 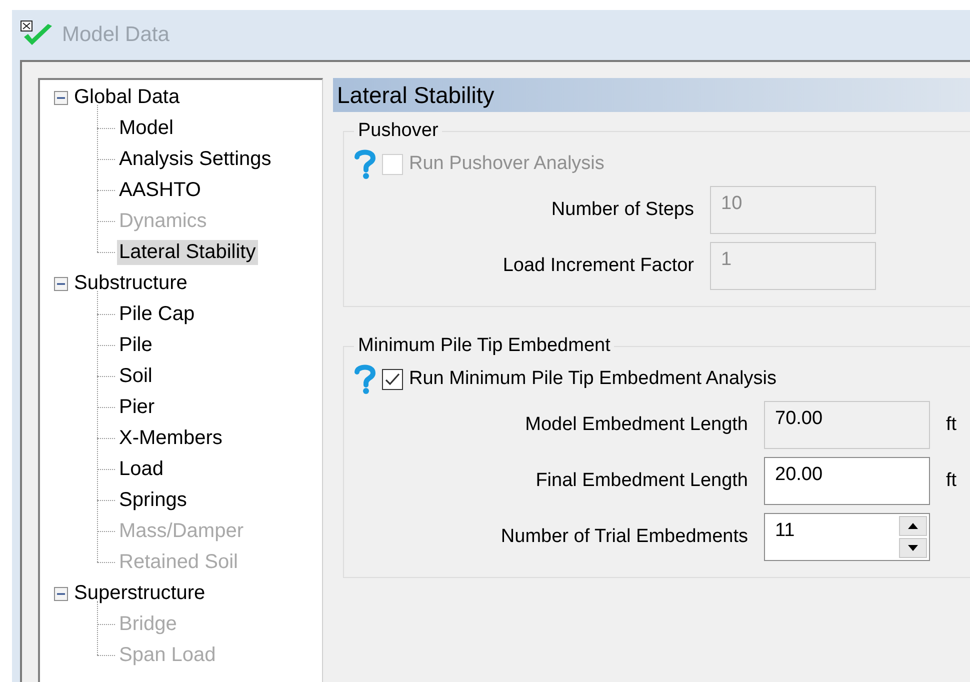 I want to click on field-label: Number of Steps, so click(x=622, y=210).